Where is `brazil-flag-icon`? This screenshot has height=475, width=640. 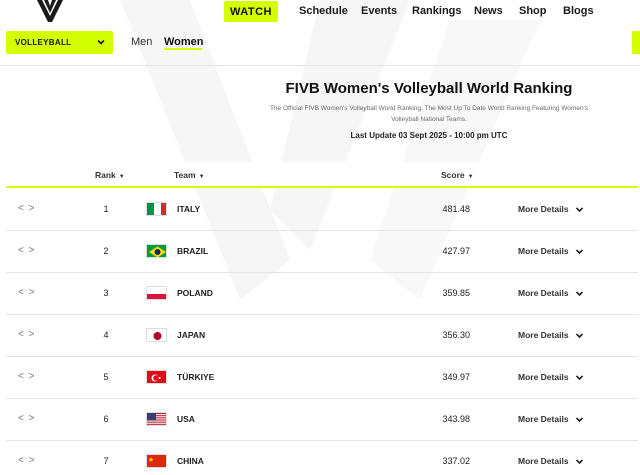 brazil-flag-icon is located at coordinates (156, 251).